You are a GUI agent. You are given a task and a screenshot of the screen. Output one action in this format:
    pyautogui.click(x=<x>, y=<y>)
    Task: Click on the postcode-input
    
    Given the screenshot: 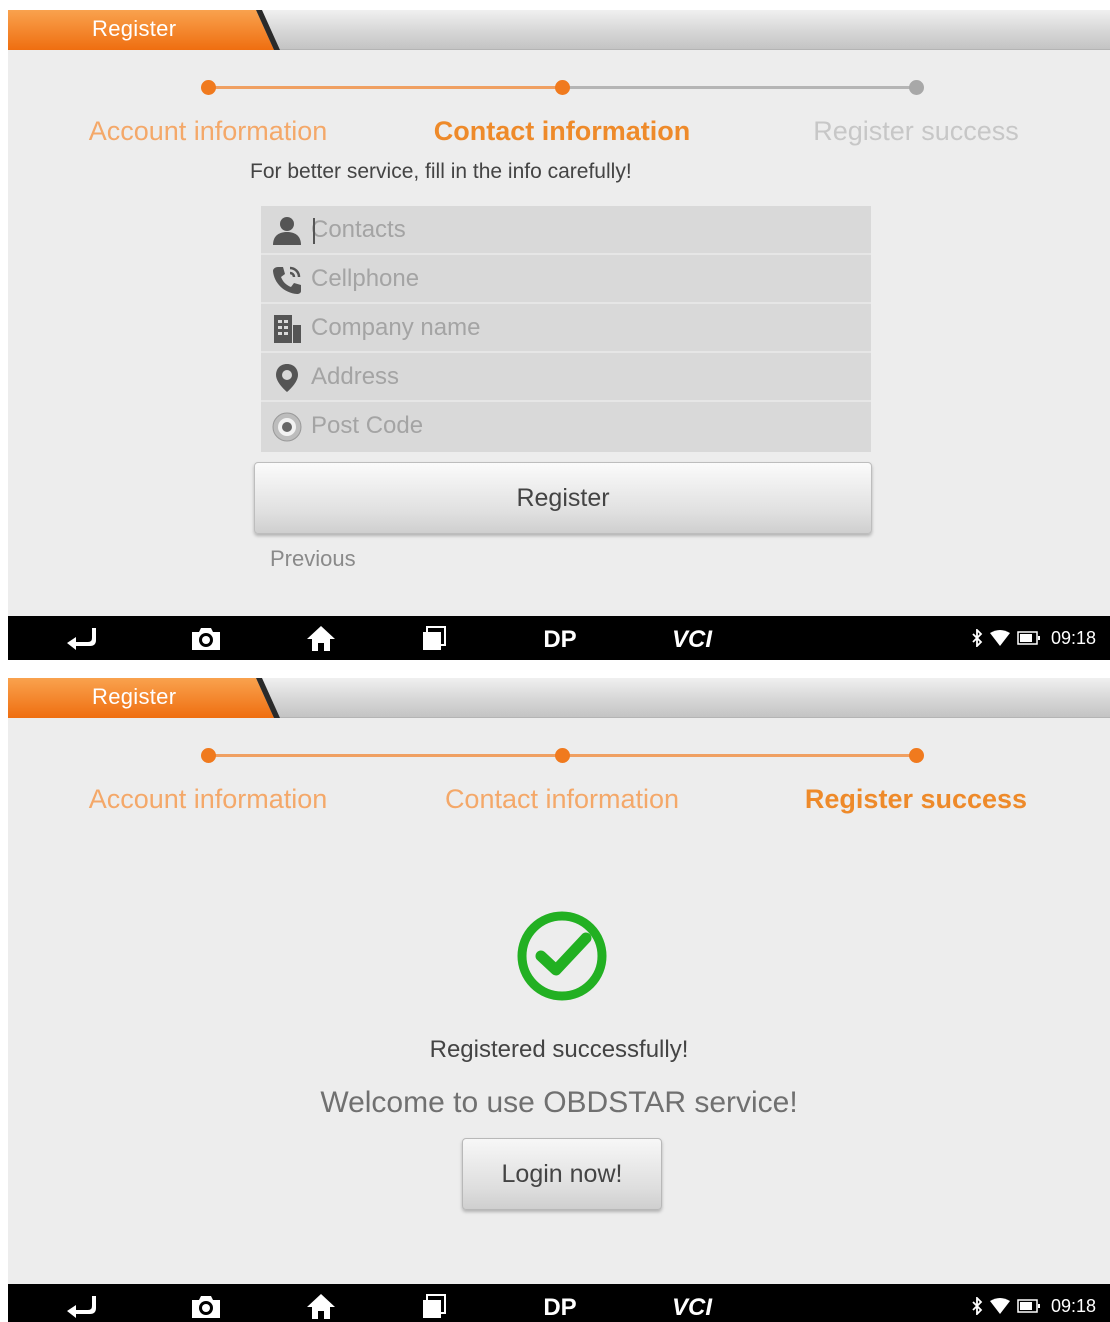 What is the action you would take?
    pyautogui.click(x=581, y=426)
    